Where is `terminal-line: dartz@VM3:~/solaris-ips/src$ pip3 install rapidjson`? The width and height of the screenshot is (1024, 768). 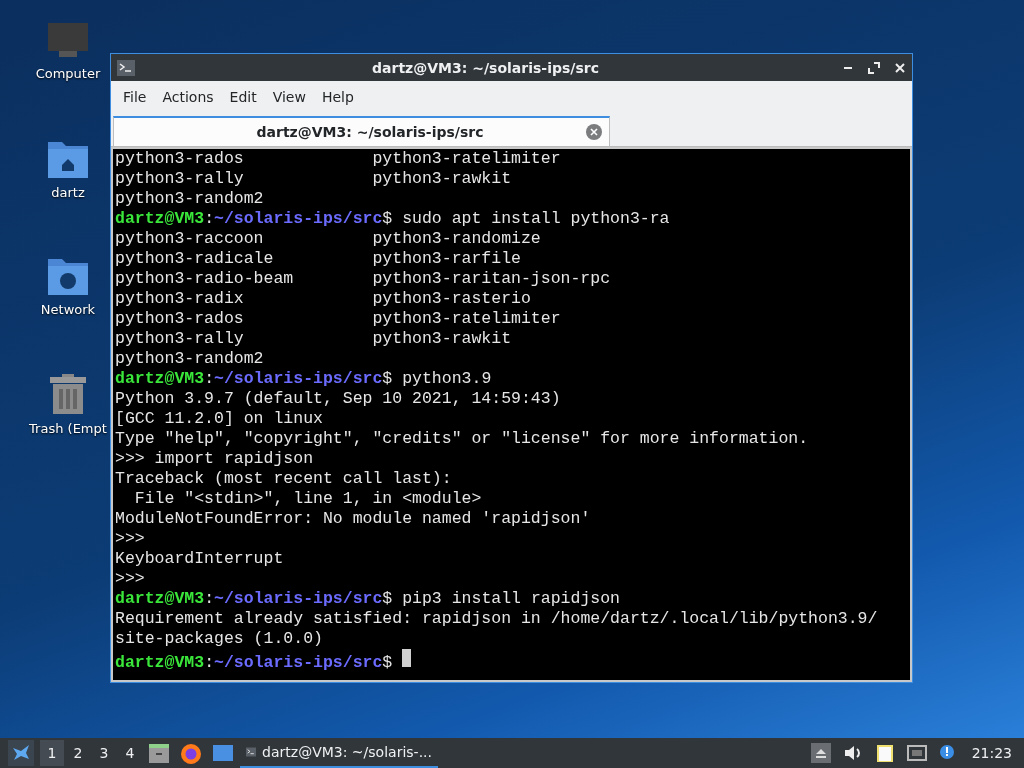 terminal-line: dartz@VM3:~/solaris-ips/src$ pip3 install rapidjson is located at coordinates (367, 599).